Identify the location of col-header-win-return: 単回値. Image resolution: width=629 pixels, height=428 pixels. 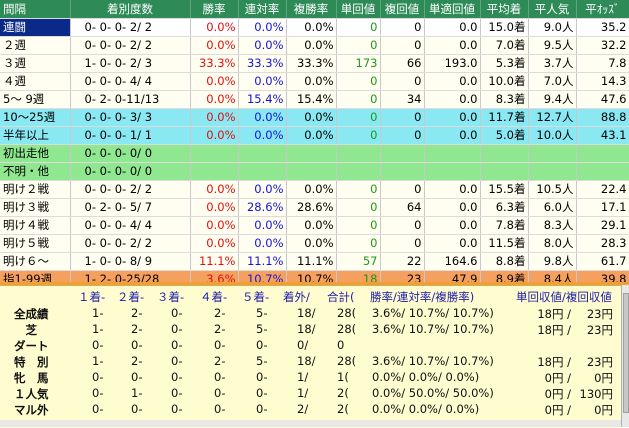
(358, 9).